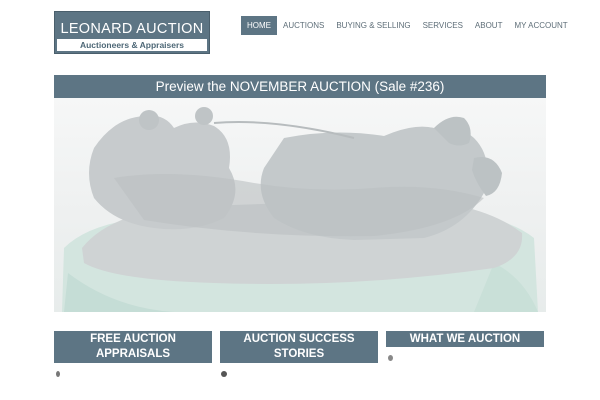 Image resolution: width=600 pixels, height=400 pixels. What do you see at coordinates (132, 29) in the screenshot?
I see `logo-title: LEONARD AUCTION` at bounding box center [132, 29].